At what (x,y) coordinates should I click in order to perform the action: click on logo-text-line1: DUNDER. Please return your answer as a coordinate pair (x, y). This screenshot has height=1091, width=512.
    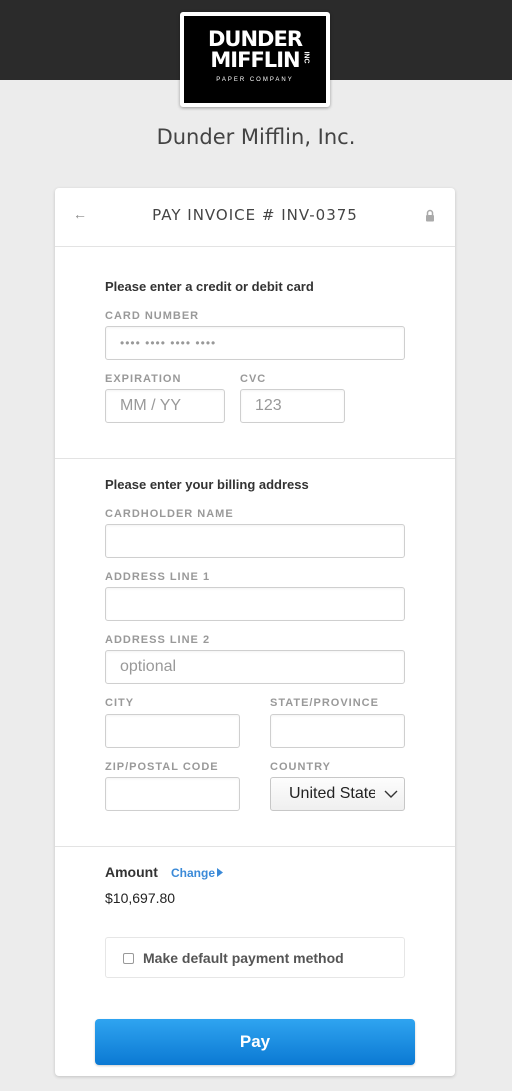
    Looking at the image, I should click on (255, 39).